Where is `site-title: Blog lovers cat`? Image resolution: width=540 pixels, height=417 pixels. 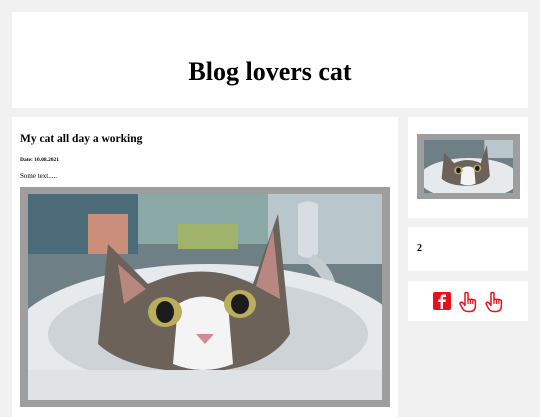 site-title: Blog lovers cat is located at coordinates (270, 71).